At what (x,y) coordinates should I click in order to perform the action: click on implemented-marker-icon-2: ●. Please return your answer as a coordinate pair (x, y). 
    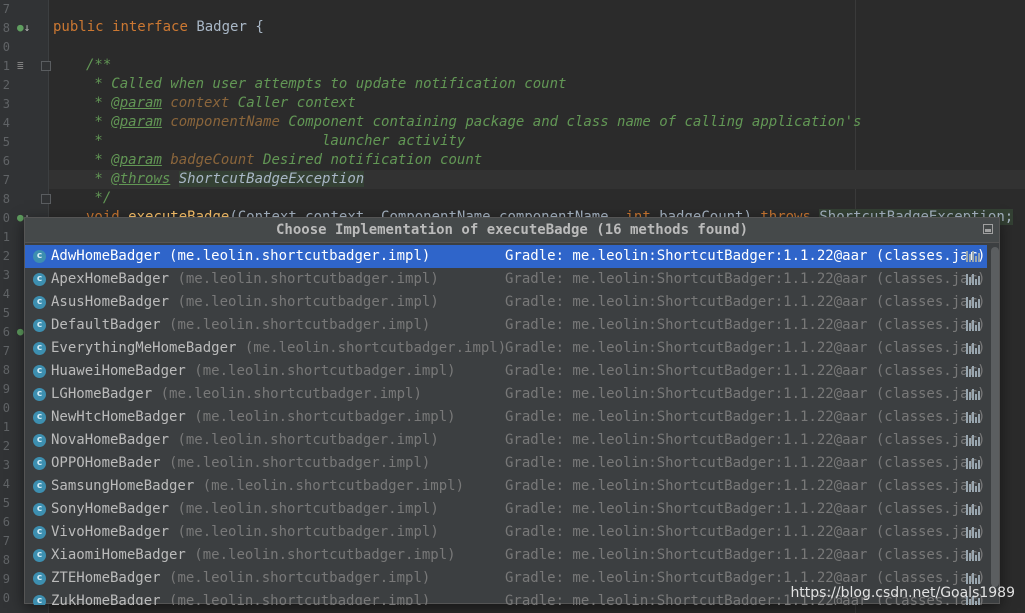
    Looking at the image, I should click on (20, 331).